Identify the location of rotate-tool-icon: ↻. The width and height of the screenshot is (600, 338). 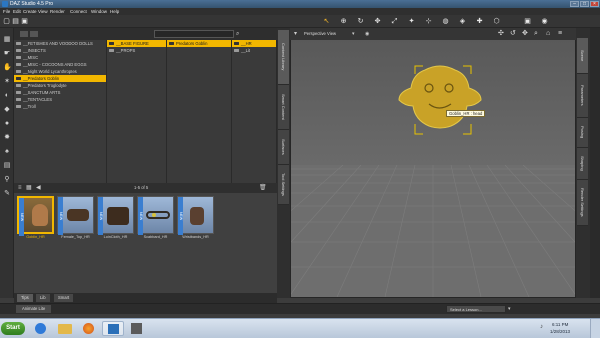
(360, 21).